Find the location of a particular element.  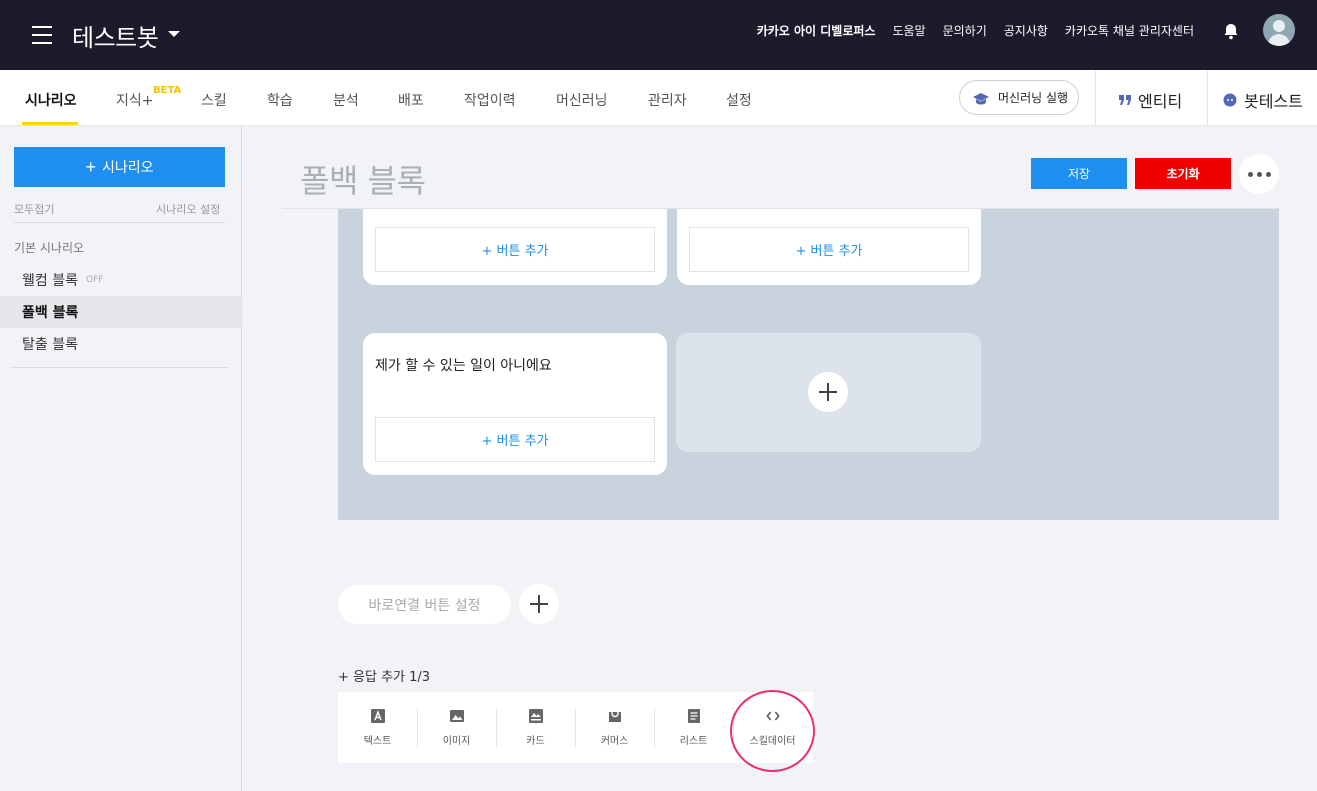

plus-icon: + is located at coordinates (90, 167).